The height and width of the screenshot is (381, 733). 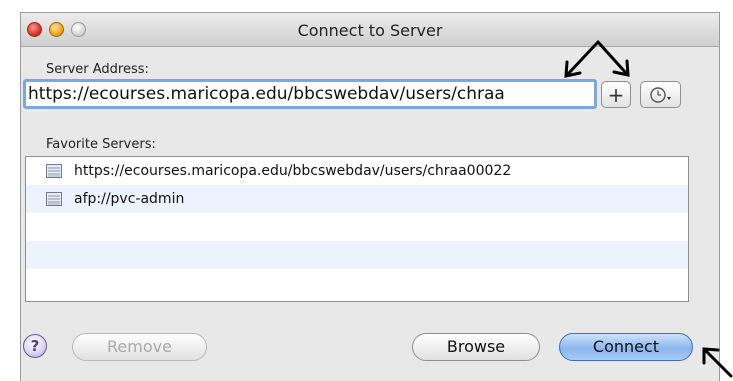 I want to click on window-title: Connect to Server, so click(x=370, y=30).